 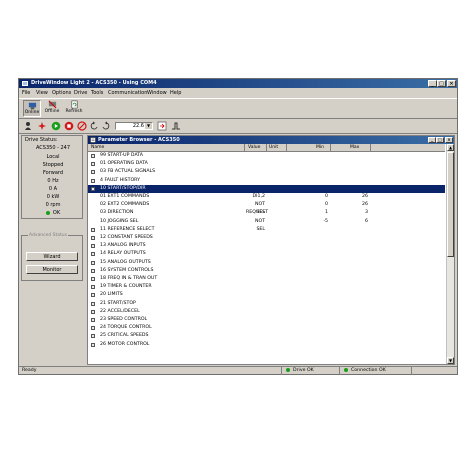 I want to click on advanced-status-label: Advanced Status, so click(x=48, y=235).